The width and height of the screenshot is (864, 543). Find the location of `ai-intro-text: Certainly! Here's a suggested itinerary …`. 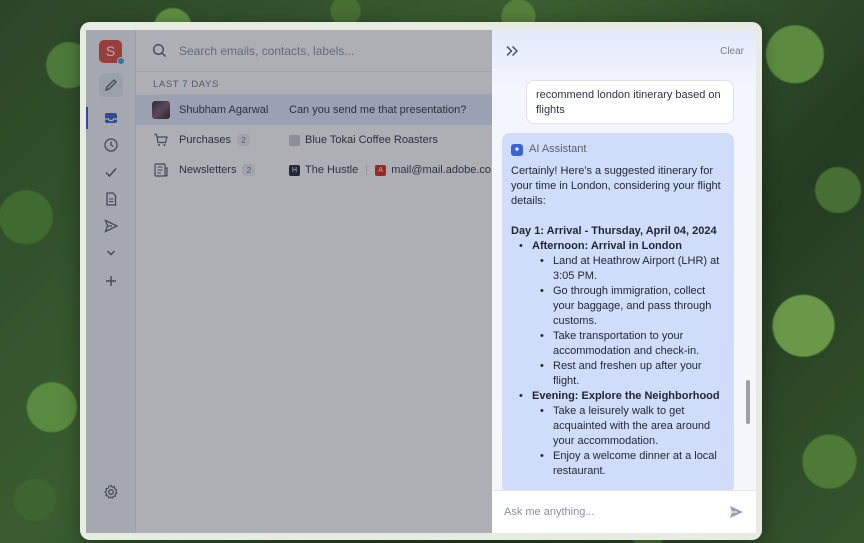

ai-intro-text: Certainly! Here's a suggested itinerary … is located at coordinates (616, 186).